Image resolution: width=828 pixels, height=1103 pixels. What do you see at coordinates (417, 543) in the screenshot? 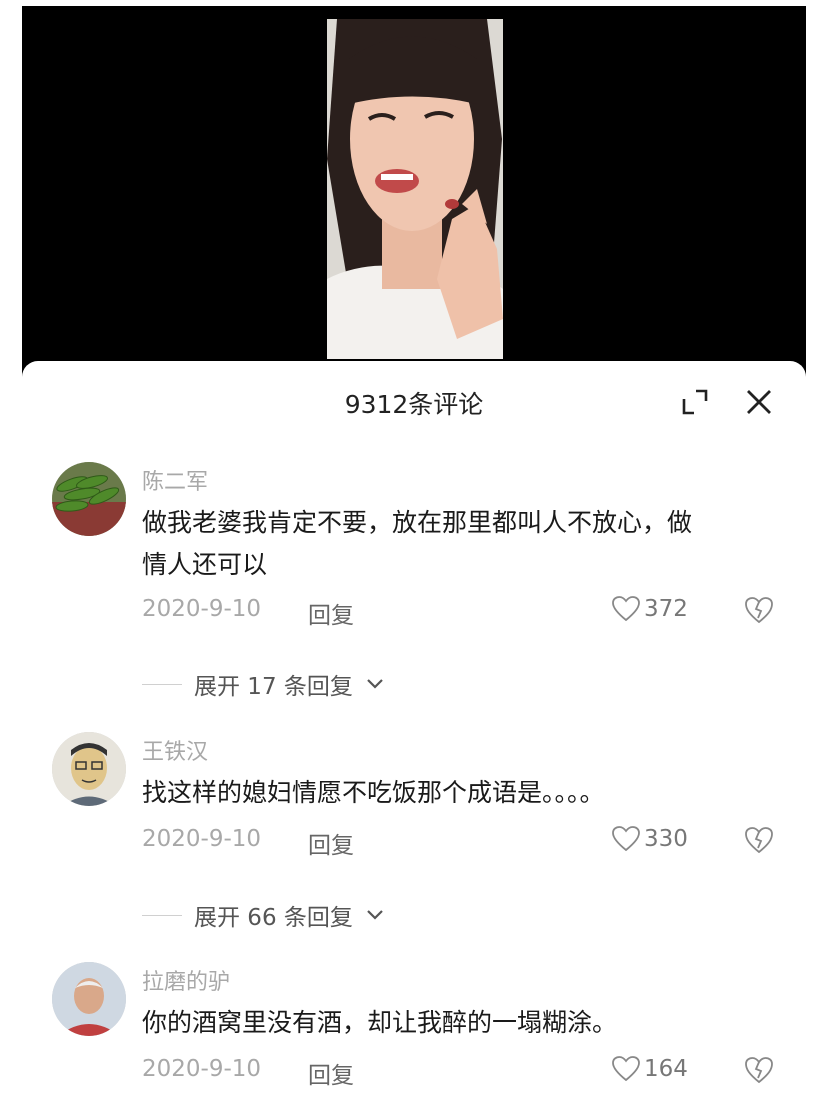
I see `comment-text: 做我老婆我肯定不要，放在那里都叫人不放心，做情人还可以` at bounding box center [417, 543].